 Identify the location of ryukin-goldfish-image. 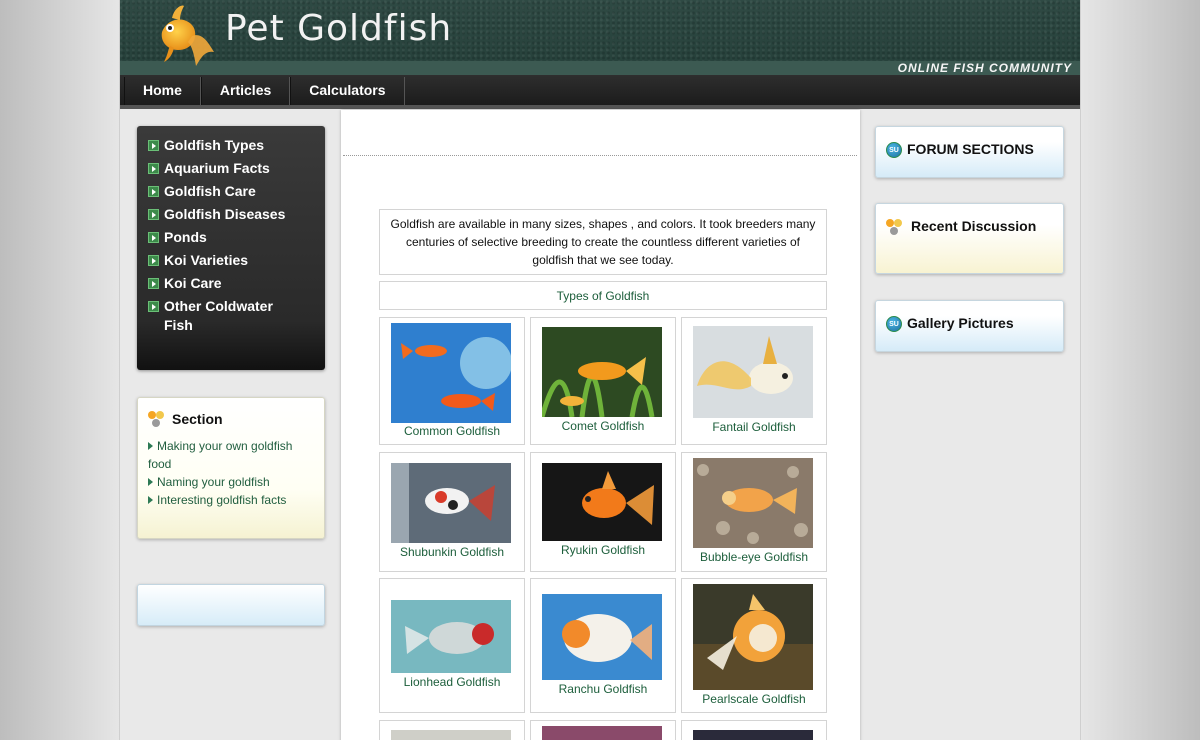
(602, 502).